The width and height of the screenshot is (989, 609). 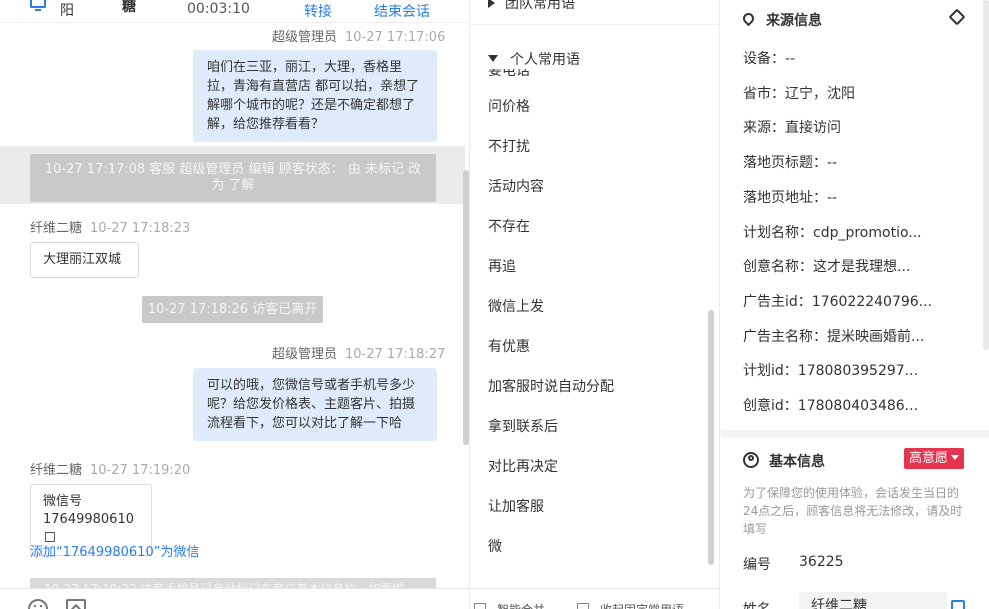 I want to click on phrase-item: 加客服时说自动分配, so click(x=595, y=397).